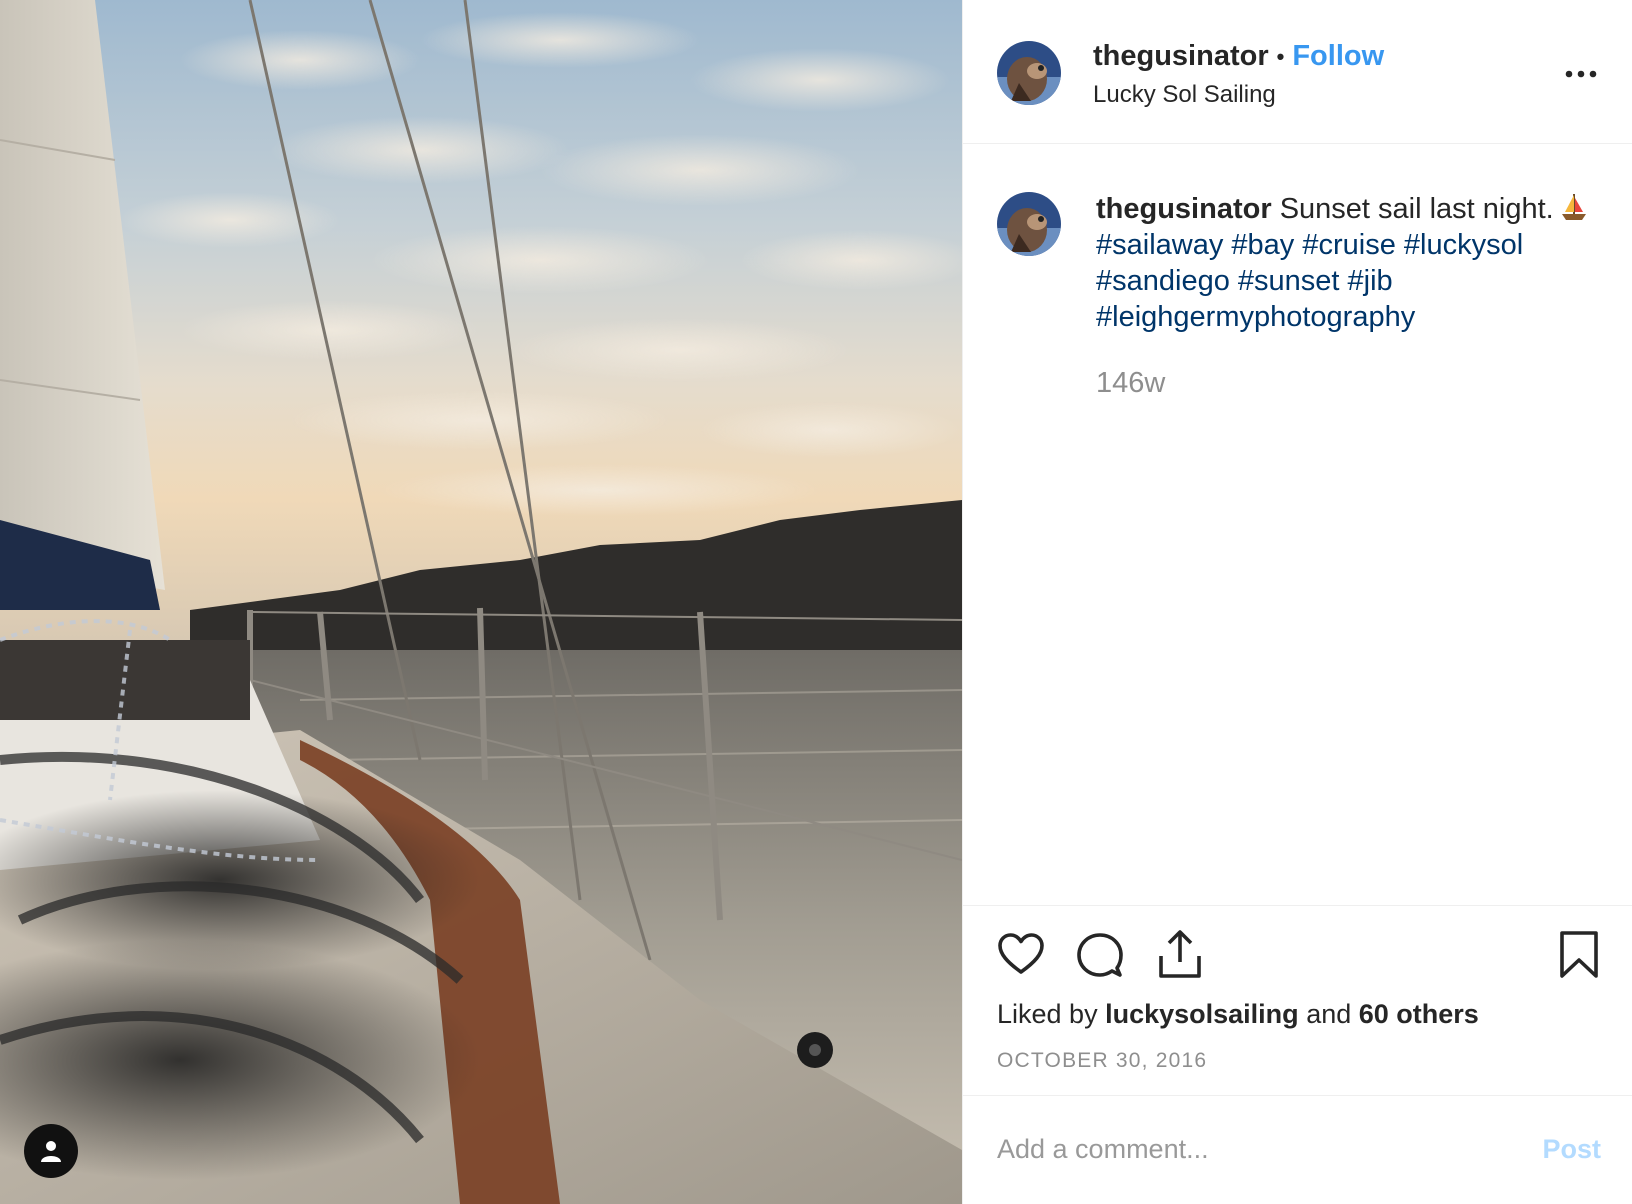 The width and height of the screenshot is (1632, 1204). What do you see at coordinates (1029, 73) in the screenshot?
I see `author-avatar` at bounding box center [1029, 73].